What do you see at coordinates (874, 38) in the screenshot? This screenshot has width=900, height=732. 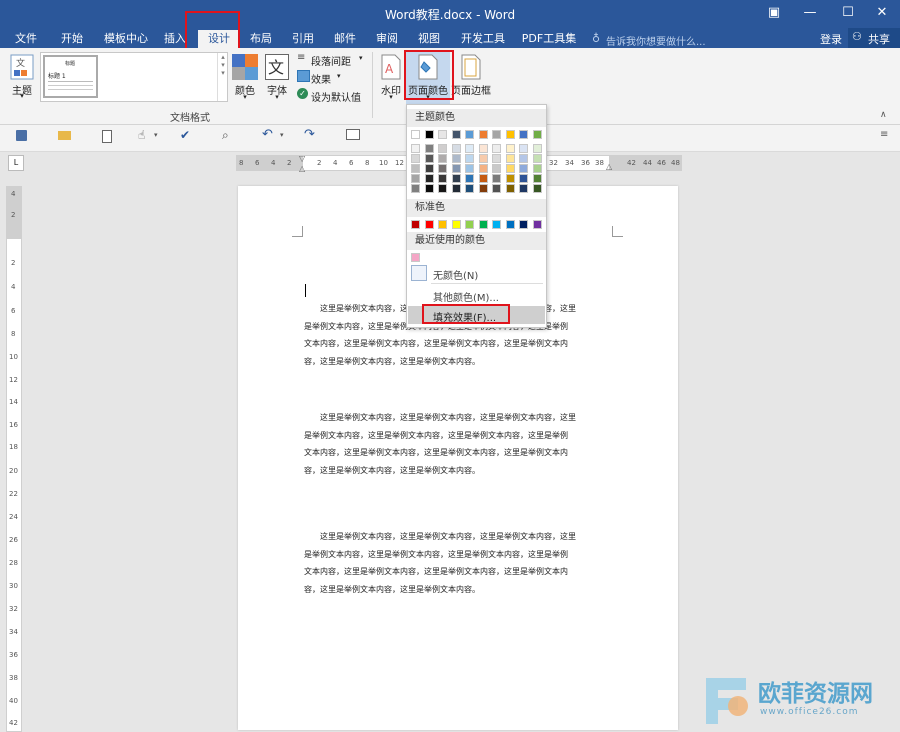 I see `share-button: ⚇ 共享` at bounding box center [874, 38].